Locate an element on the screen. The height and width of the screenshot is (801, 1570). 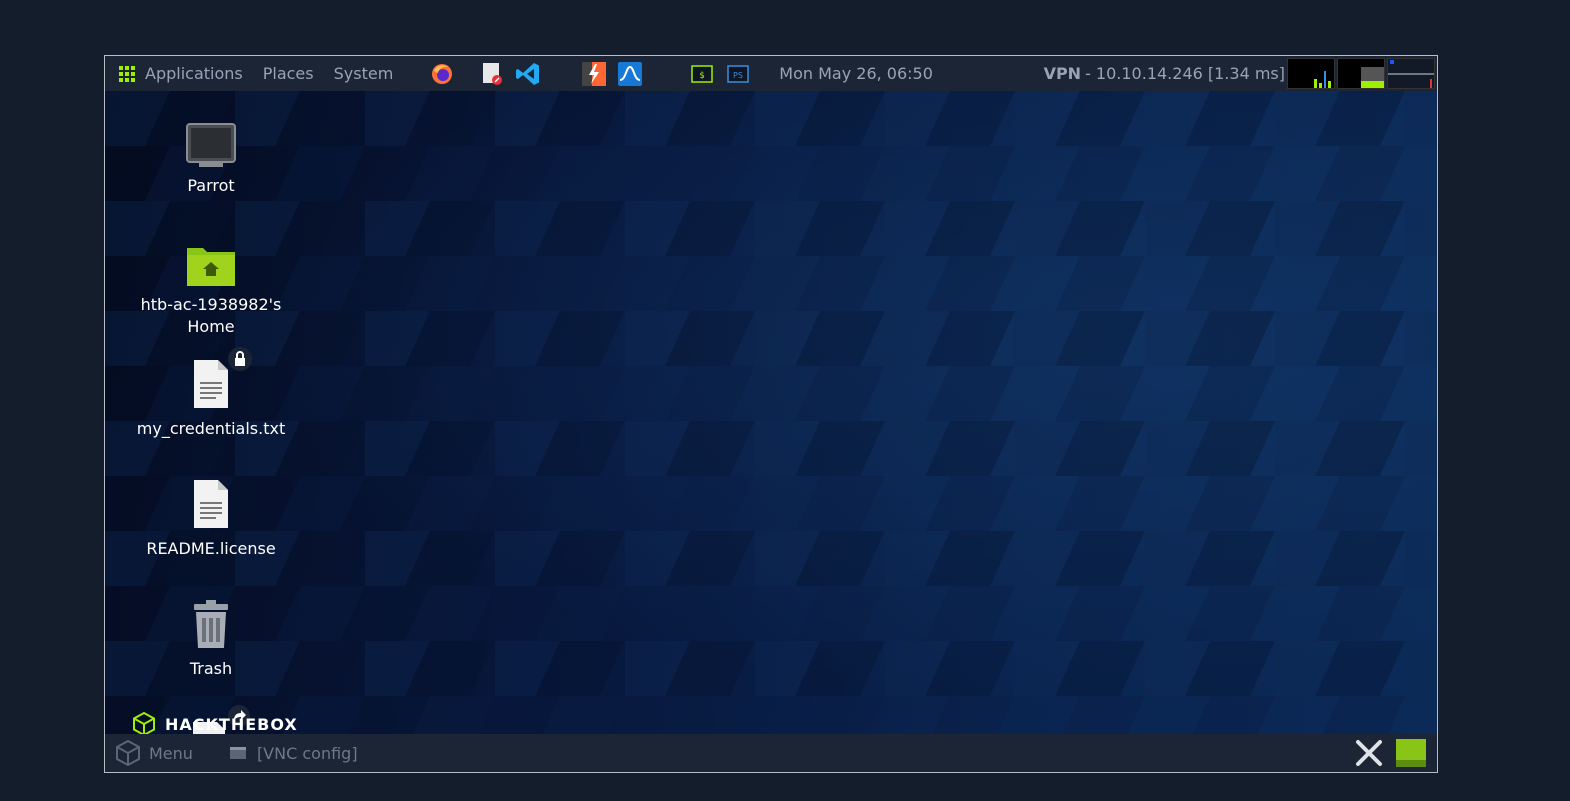
cube-icon is located at coordinates (128, 753).